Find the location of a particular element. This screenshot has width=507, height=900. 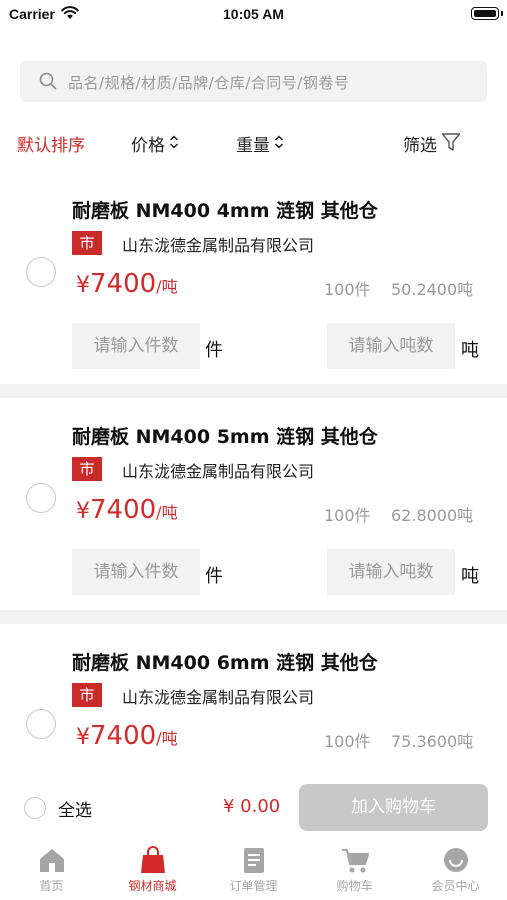

shopping-bag-icon is located at coordinates (153, 860).